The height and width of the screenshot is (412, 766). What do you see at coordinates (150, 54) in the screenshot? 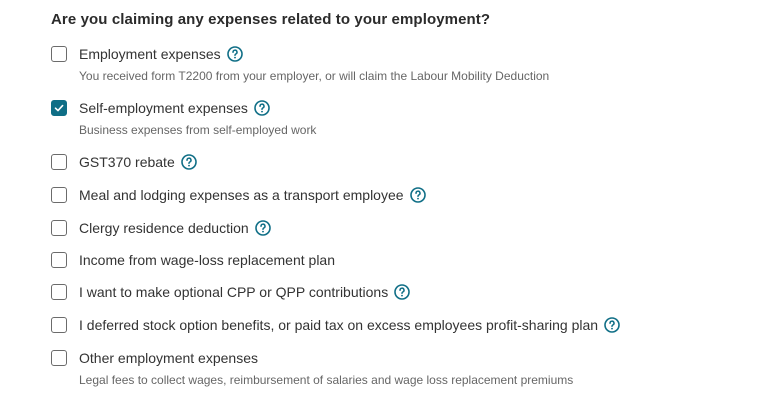
I see `option-label: Employment expenses` at bounding box center [150, 54].